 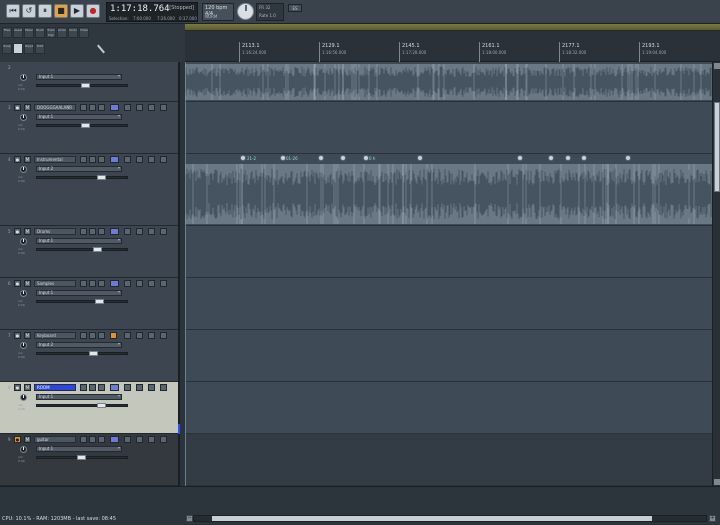 I want to click on horizontal-scrollbar, so click(x=450, y=518).